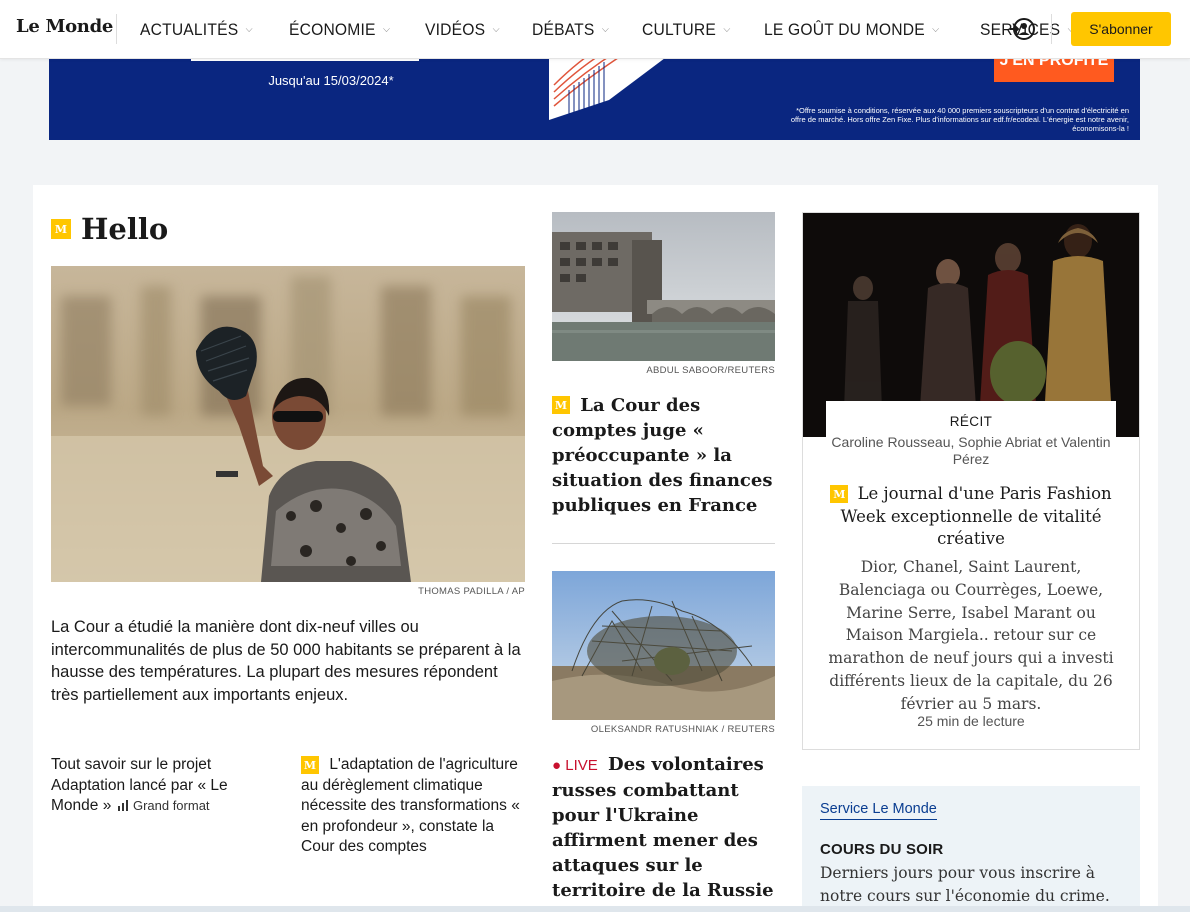 This screenshot has width=1190, height=912. Describe the element at coordinates (189, 29) in the screenshot. I see `nav-label: ACTUALITÉS` at that location.